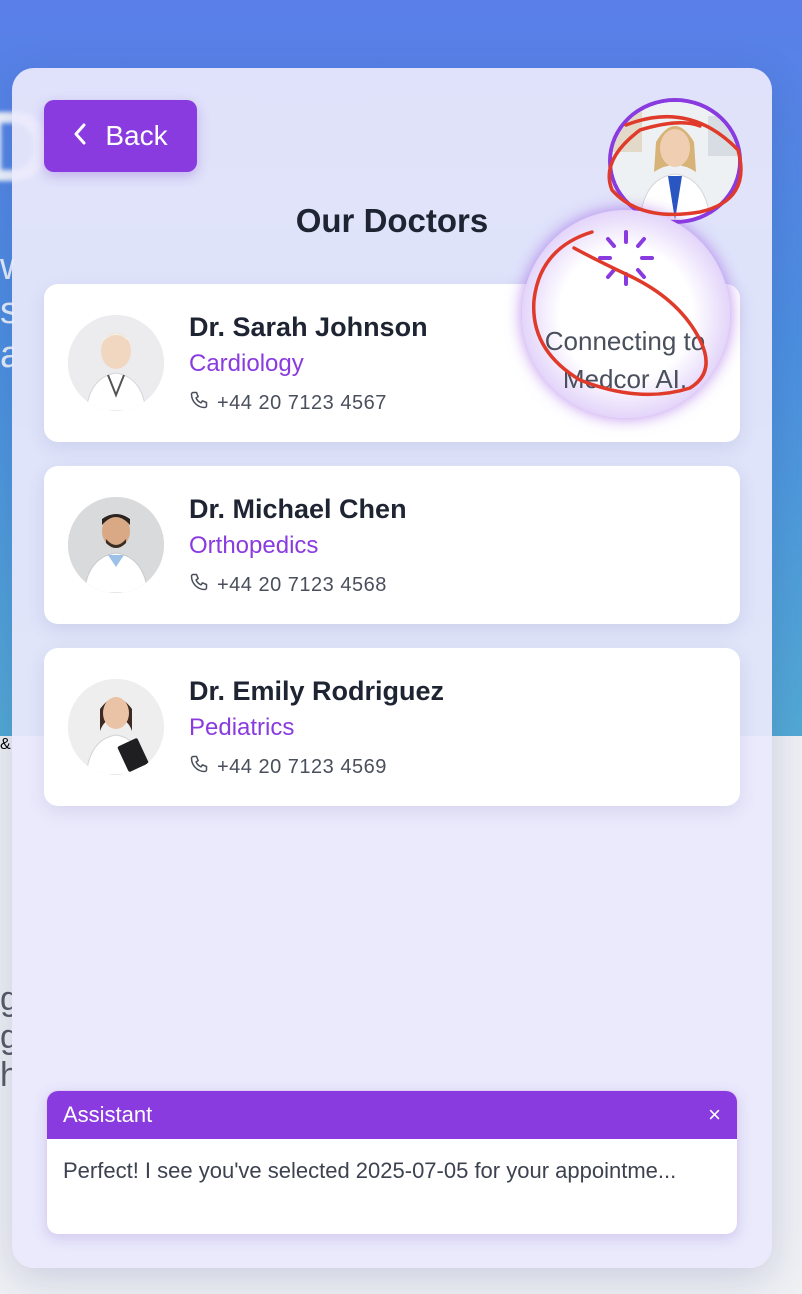 This screenshot has width=802, height=1294. What do you see at coordinates (254, 545) in the screenshot?
I see `doctor-specialty: Orthopedics` at bounding box center [254, 545].